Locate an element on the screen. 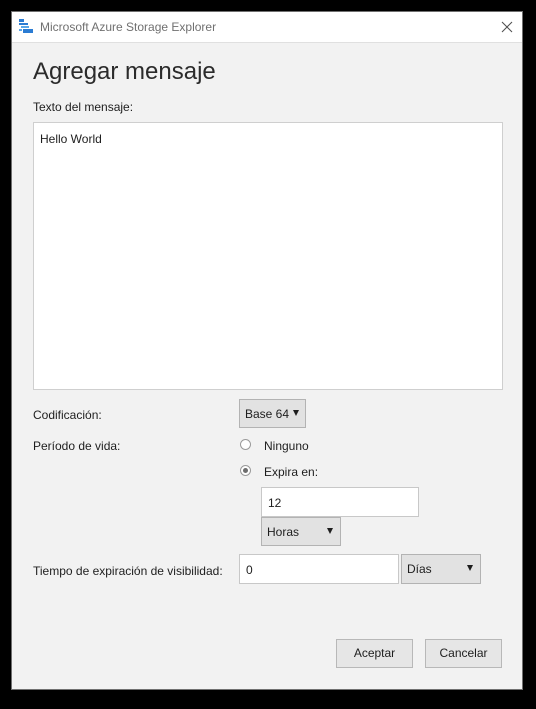 The image size is (536, 709). window-title: Microsoft Azure Storage Explorer is located at coordinates (128, 27).